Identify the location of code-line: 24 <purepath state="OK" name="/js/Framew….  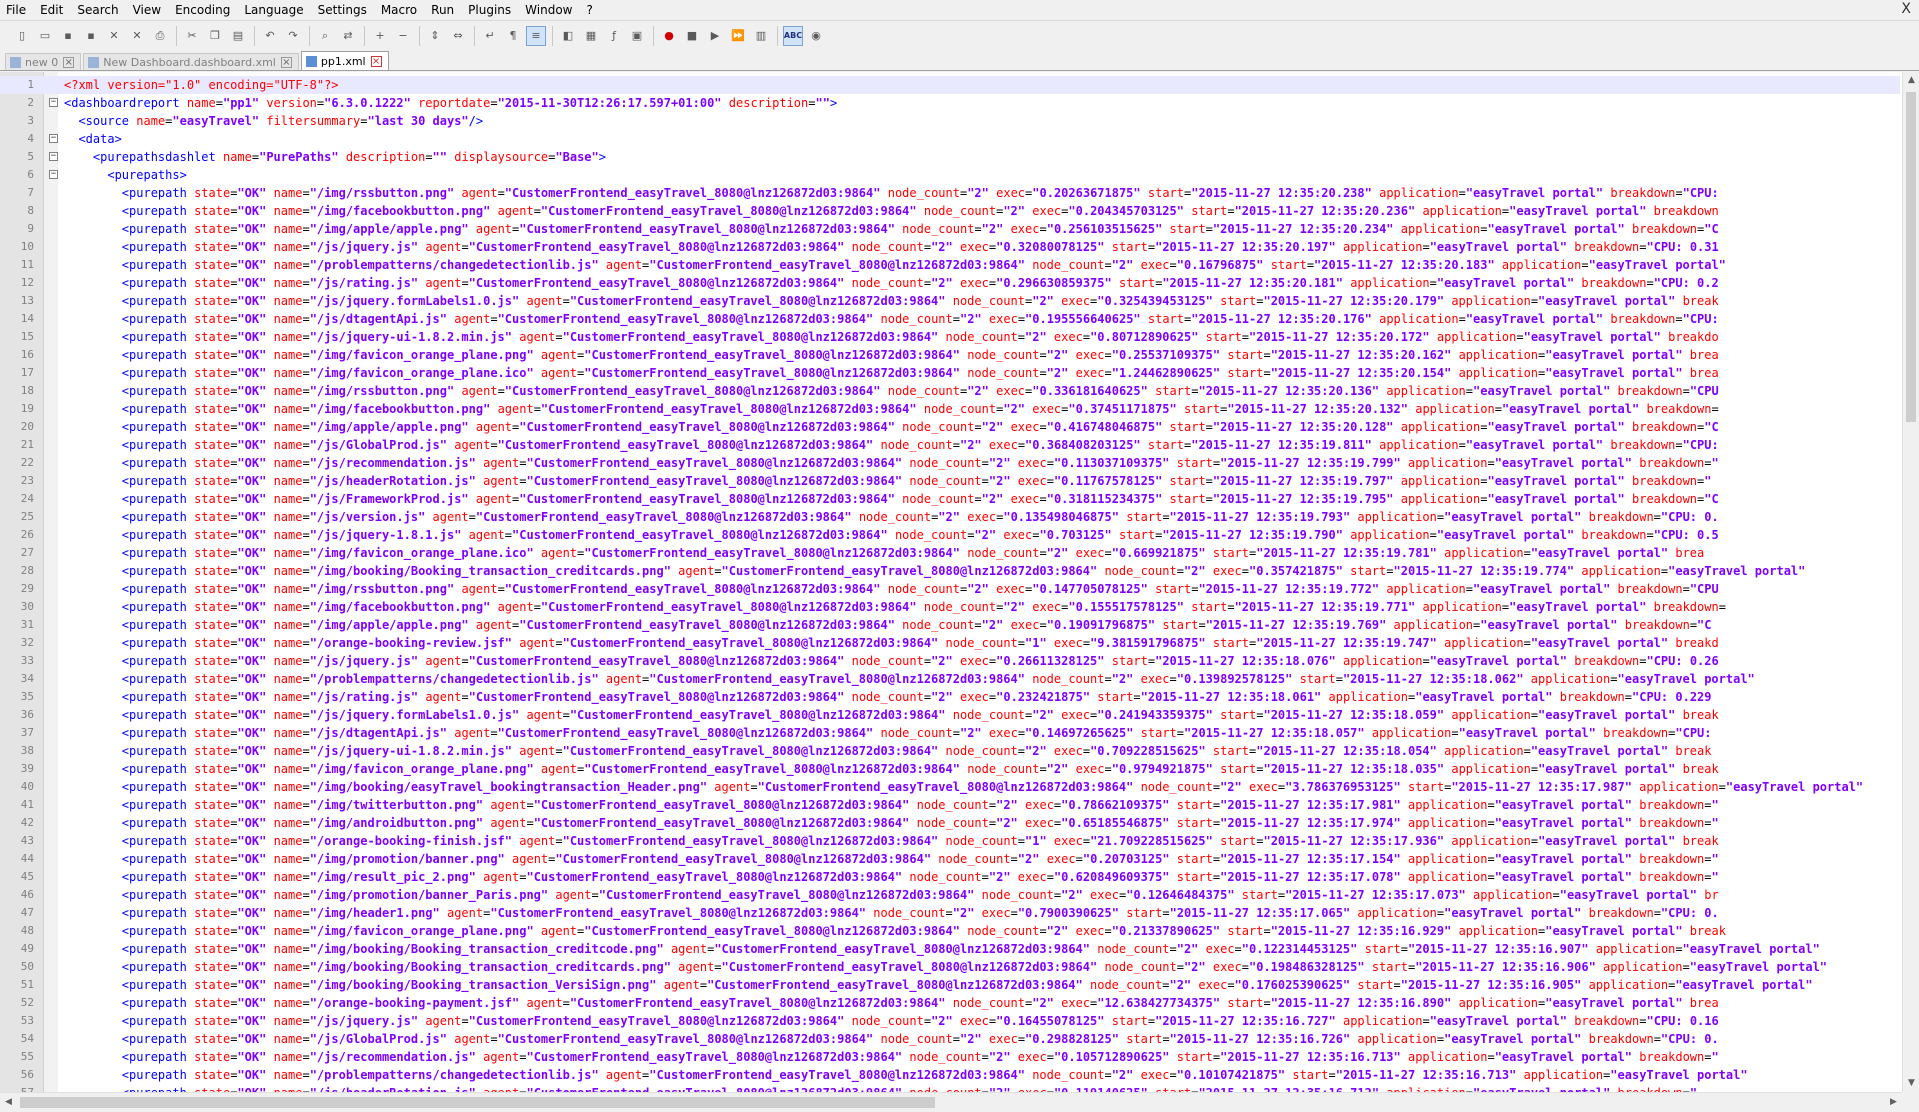
(950, 499).